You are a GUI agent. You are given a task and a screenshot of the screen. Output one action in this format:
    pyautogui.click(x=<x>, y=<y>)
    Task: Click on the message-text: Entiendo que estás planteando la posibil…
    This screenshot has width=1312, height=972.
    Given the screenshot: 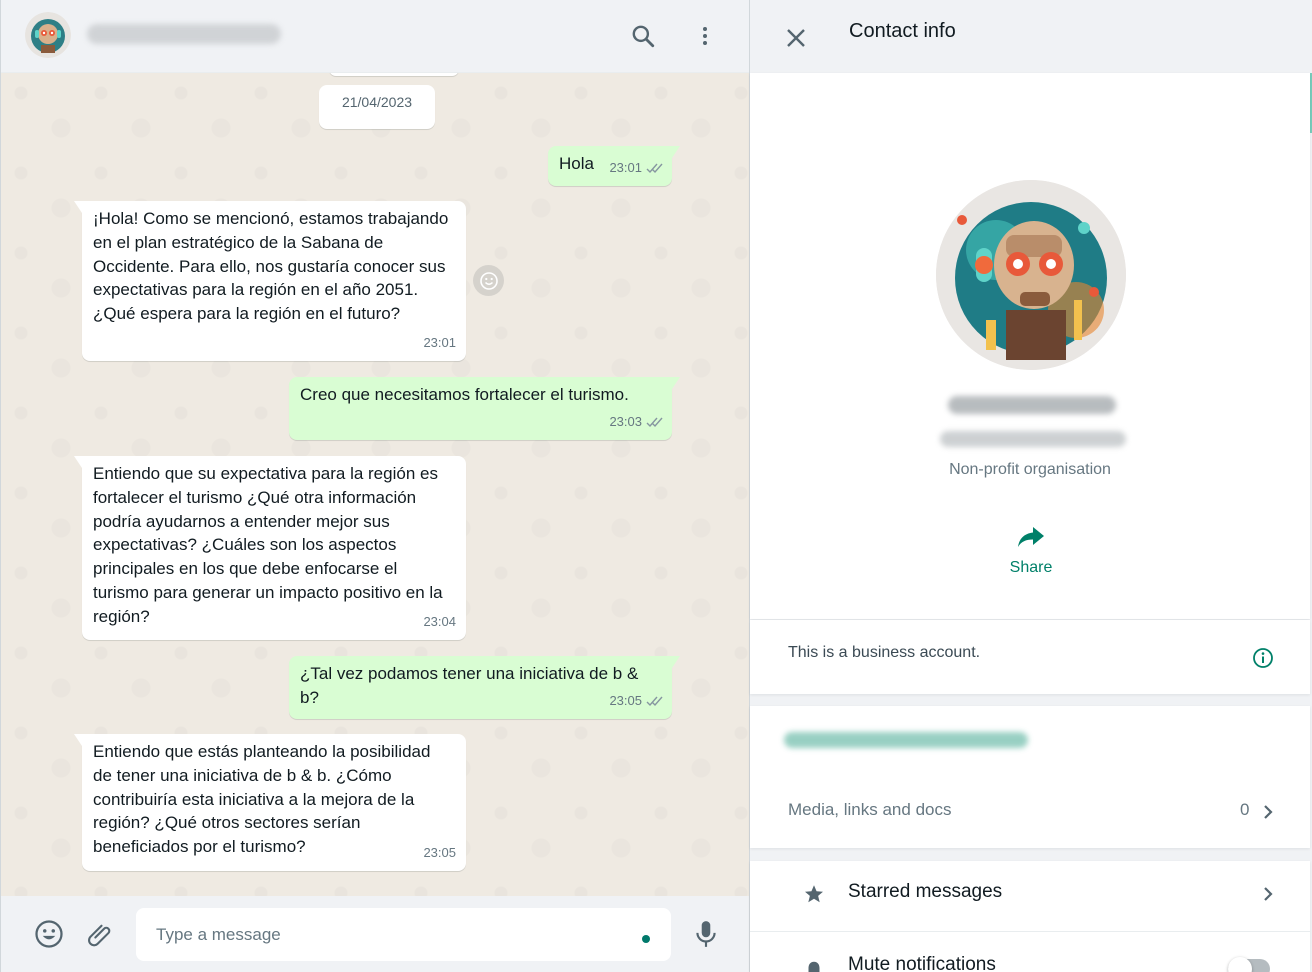 What is the action you would take?
    pyautogui.click(x=262, y=799)
    